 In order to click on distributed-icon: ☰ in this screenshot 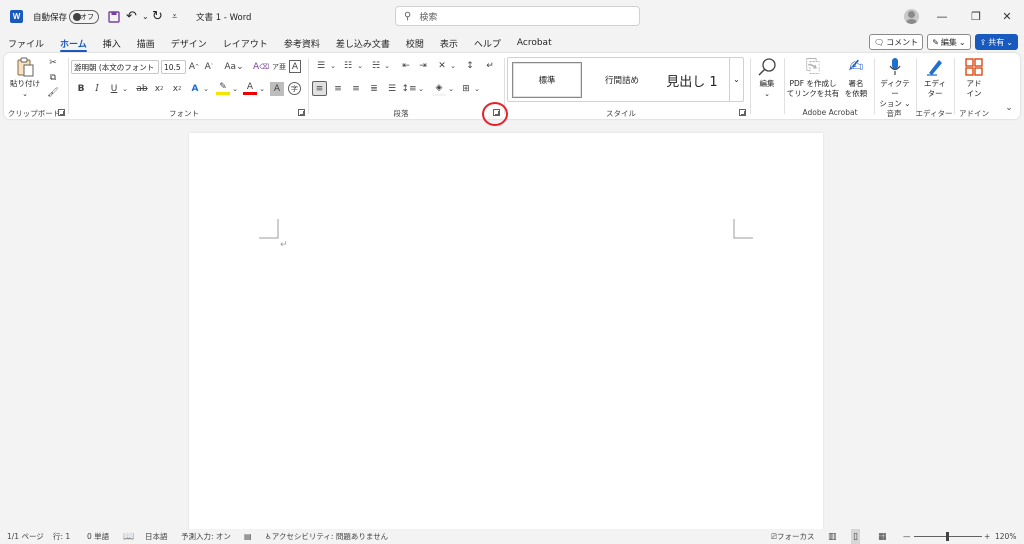, I will do `click(392, 89)`.